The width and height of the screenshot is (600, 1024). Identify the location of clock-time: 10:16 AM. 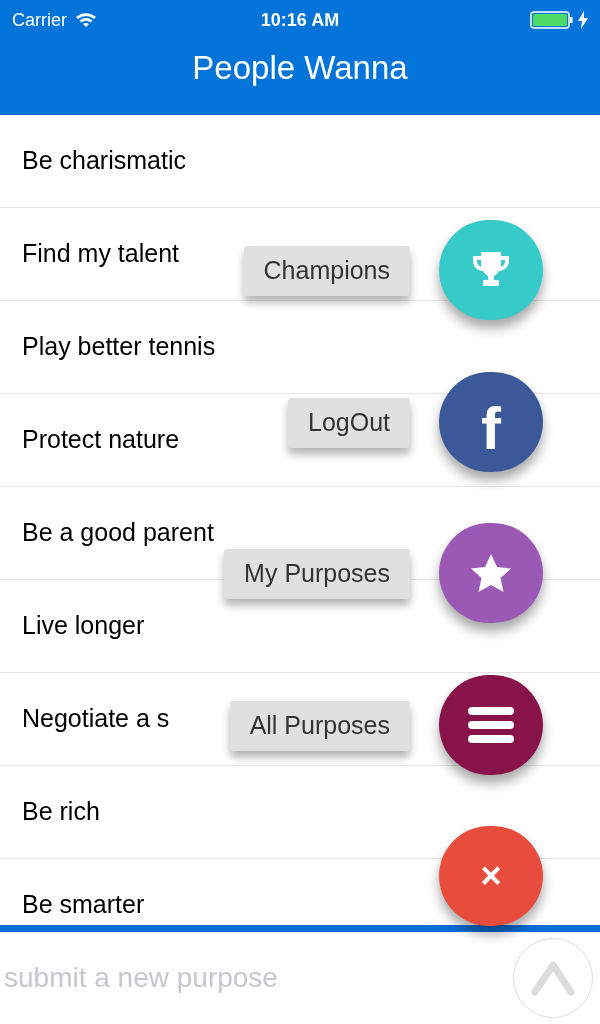
(300, 20).